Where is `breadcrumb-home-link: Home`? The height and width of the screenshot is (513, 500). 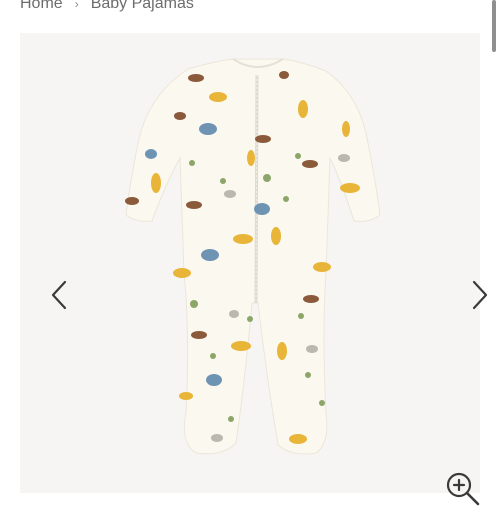 breadcrumb-home-link: Home is located at coordinates (41, 6).